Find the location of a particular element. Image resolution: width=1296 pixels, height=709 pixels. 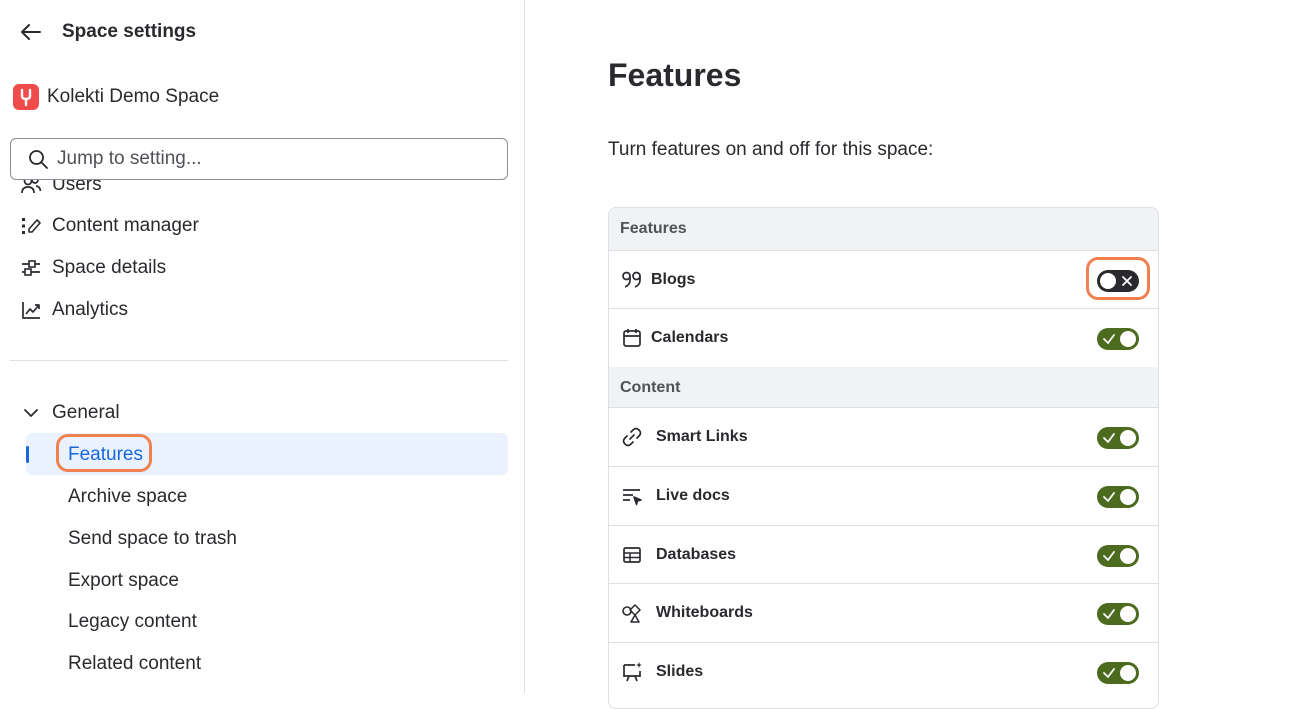

space-name: Kolekti Demo Space is located at coordinates (133, 96).